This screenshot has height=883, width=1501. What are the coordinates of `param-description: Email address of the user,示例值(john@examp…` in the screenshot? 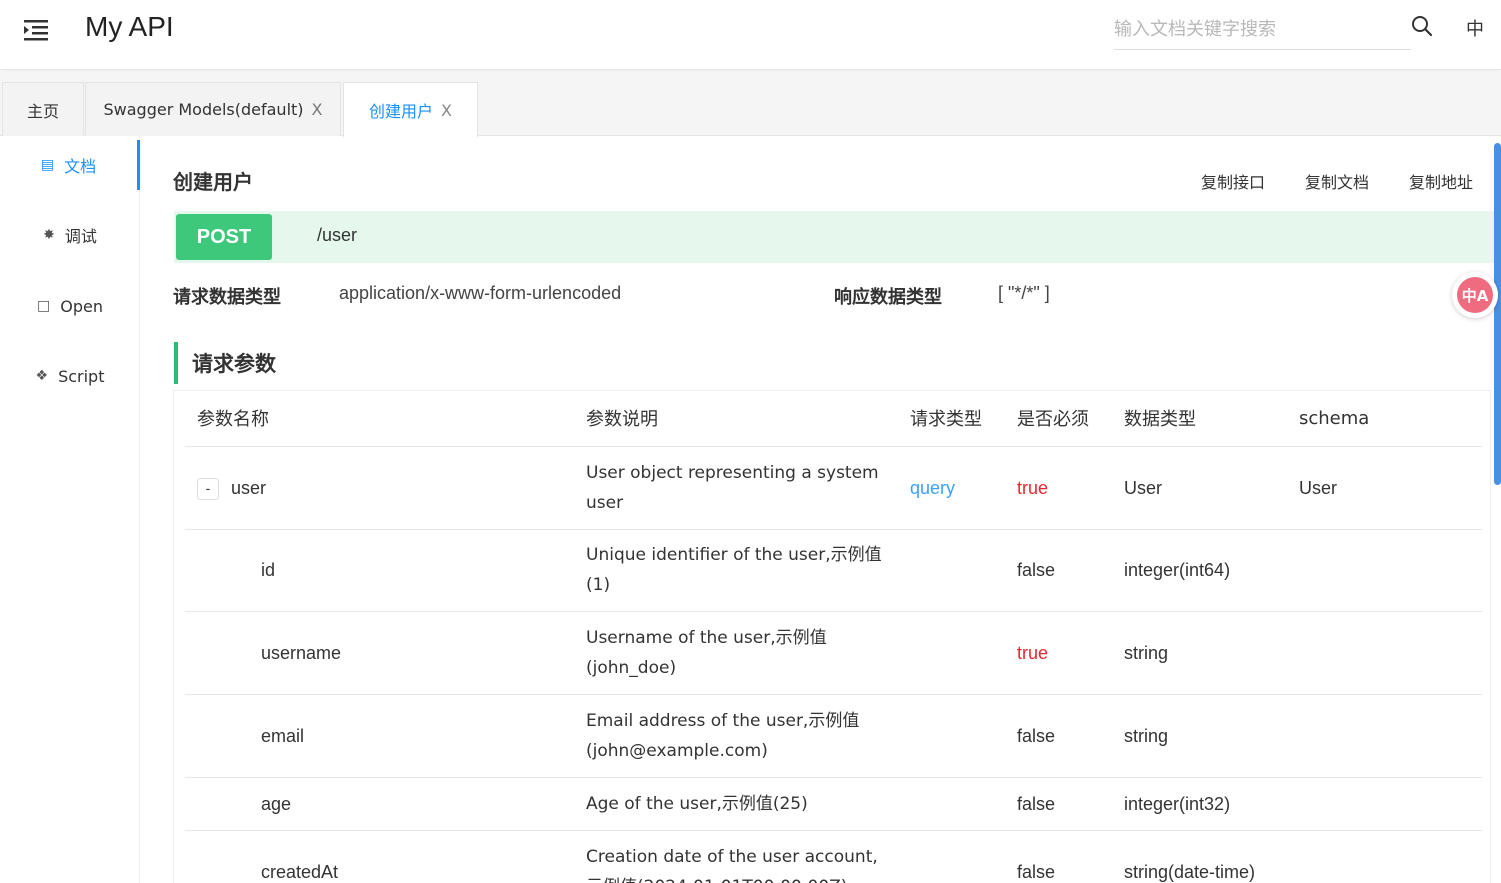 It's located at (736, 736).